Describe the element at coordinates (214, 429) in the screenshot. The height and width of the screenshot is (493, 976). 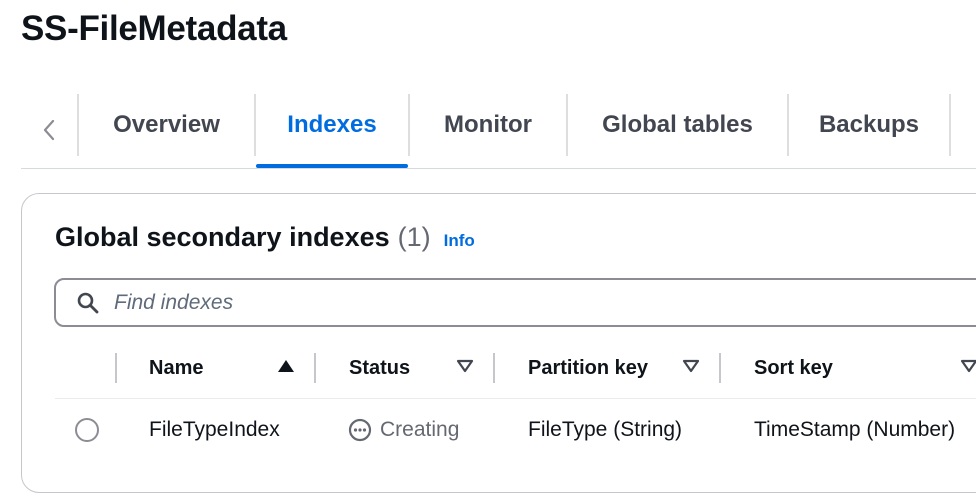
I see `index-name: FileTypeIndex` at that location.